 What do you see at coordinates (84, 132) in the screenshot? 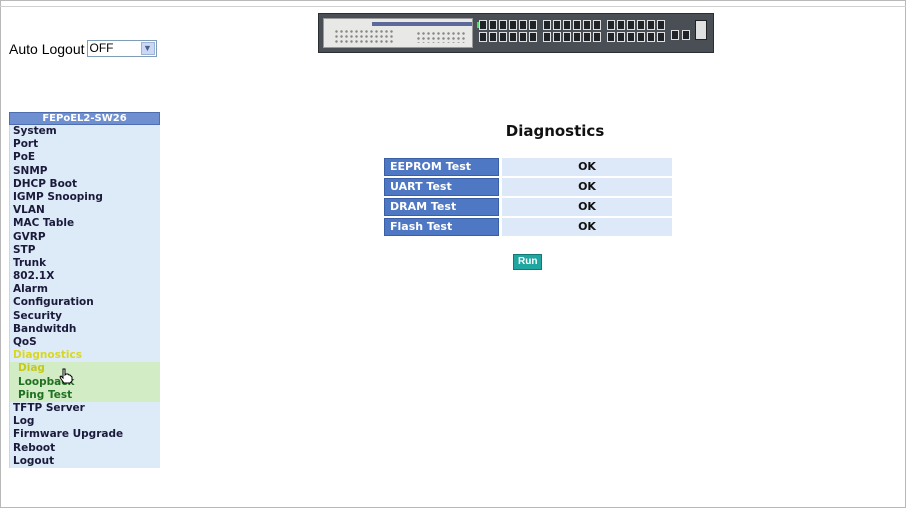
I see `sidebar-item-system: System` at bounding box center [84, 132].